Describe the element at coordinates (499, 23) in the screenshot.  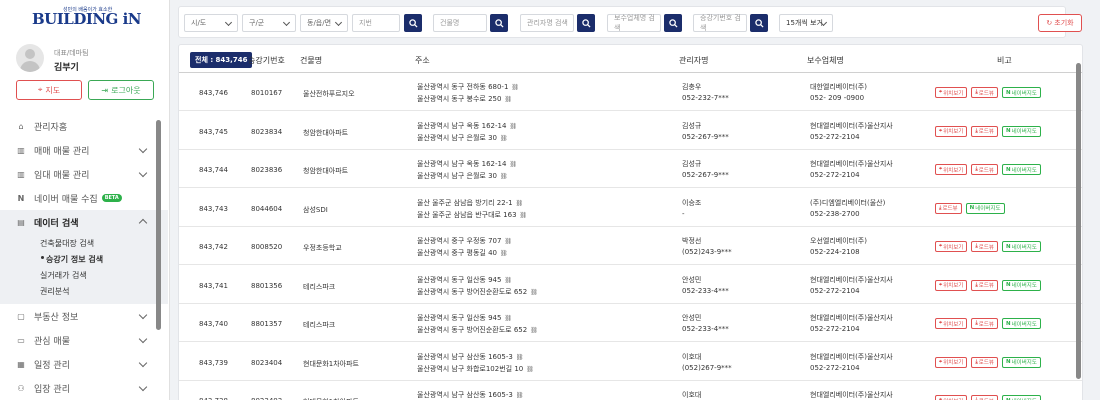
I see `search-button-building` at that location.